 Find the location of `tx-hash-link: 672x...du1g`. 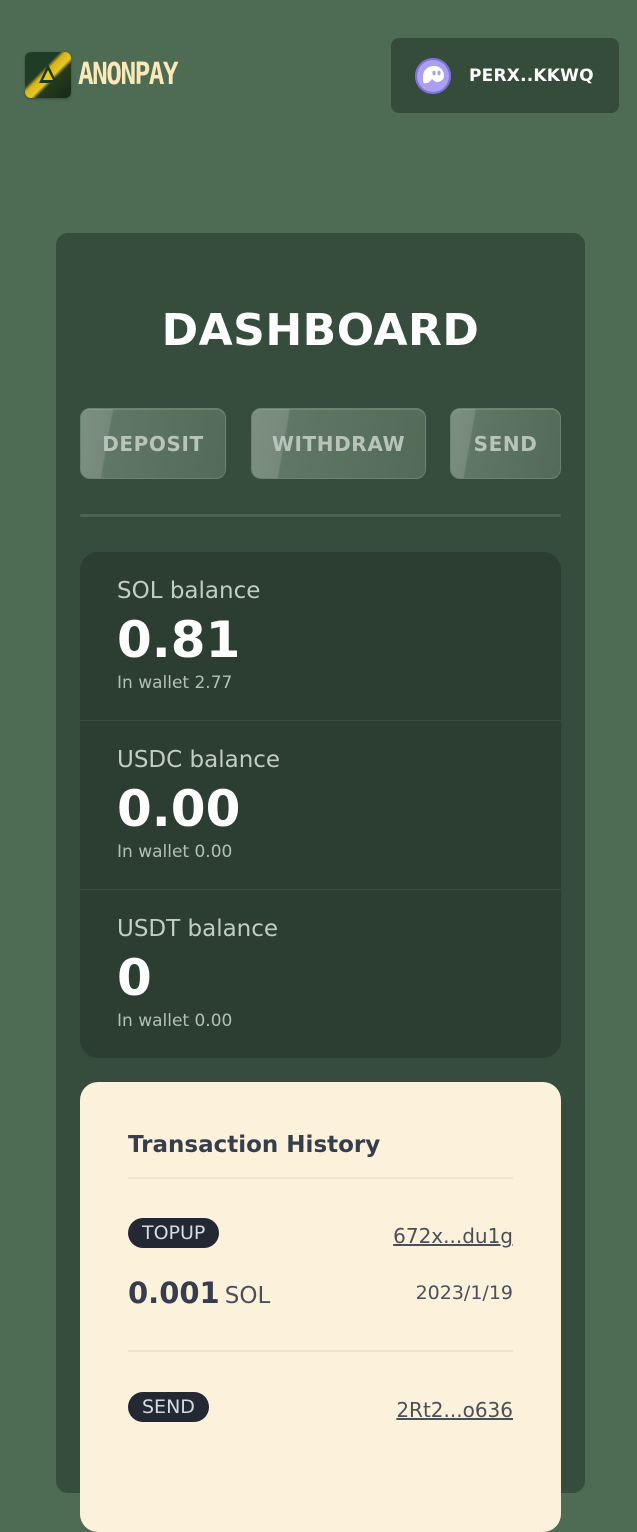

tx-hash-link: 672x...du1g is located at coordinates (453, 1236).